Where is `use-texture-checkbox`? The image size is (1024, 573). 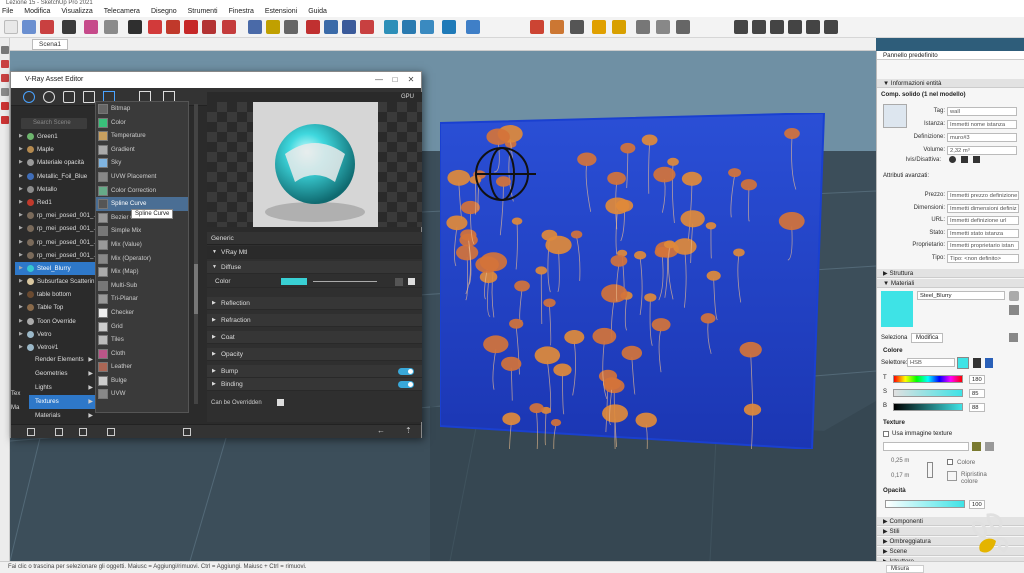
use-texture-checkbox is located at coordinates (886, 434).